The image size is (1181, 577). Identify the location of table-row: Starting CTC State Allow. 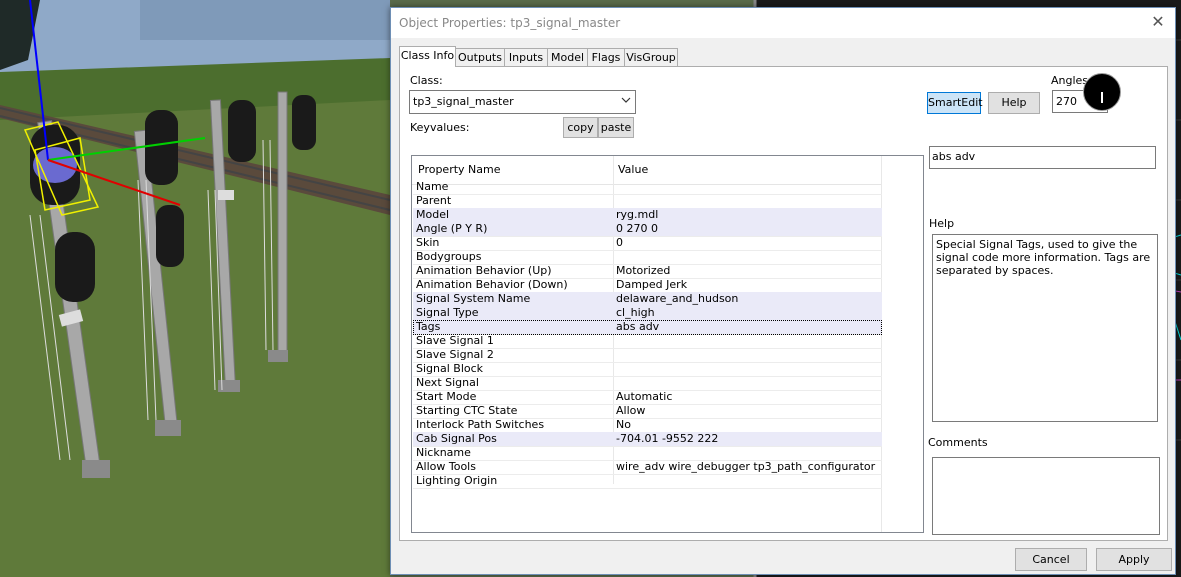
(647, 411).